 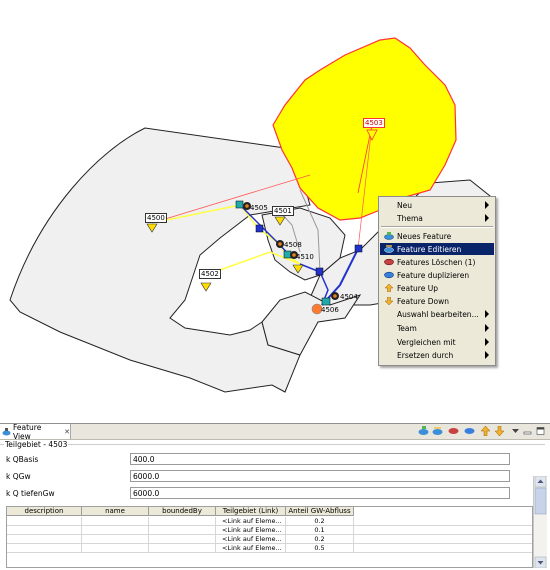 What do you see at coordinates (269, 557) in the screenshot?
I see `table-row` at bounding box center [269, 557].